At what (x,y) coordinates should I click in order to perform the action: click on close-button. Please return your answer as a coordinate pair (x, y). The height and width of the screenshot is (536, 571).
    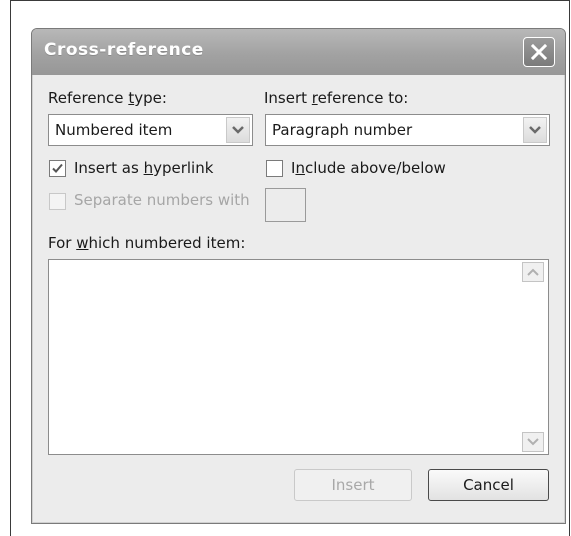
    Looking at the image, I should click on (539, 52).